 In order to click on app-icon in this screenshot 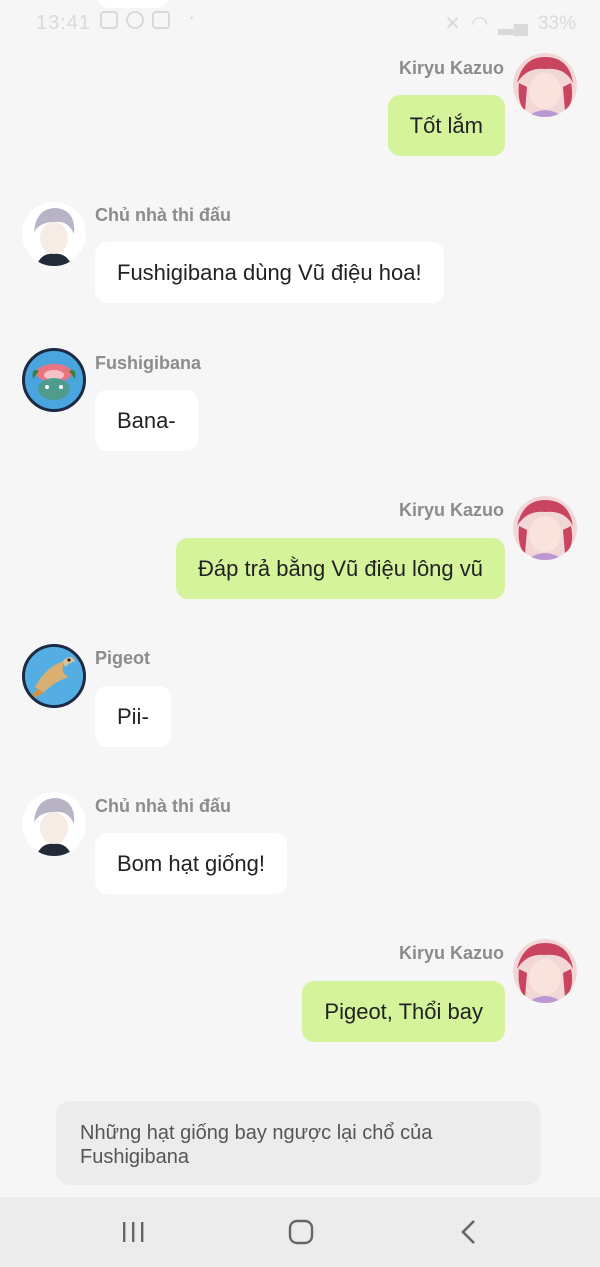, I will do `click(161, 20)`.